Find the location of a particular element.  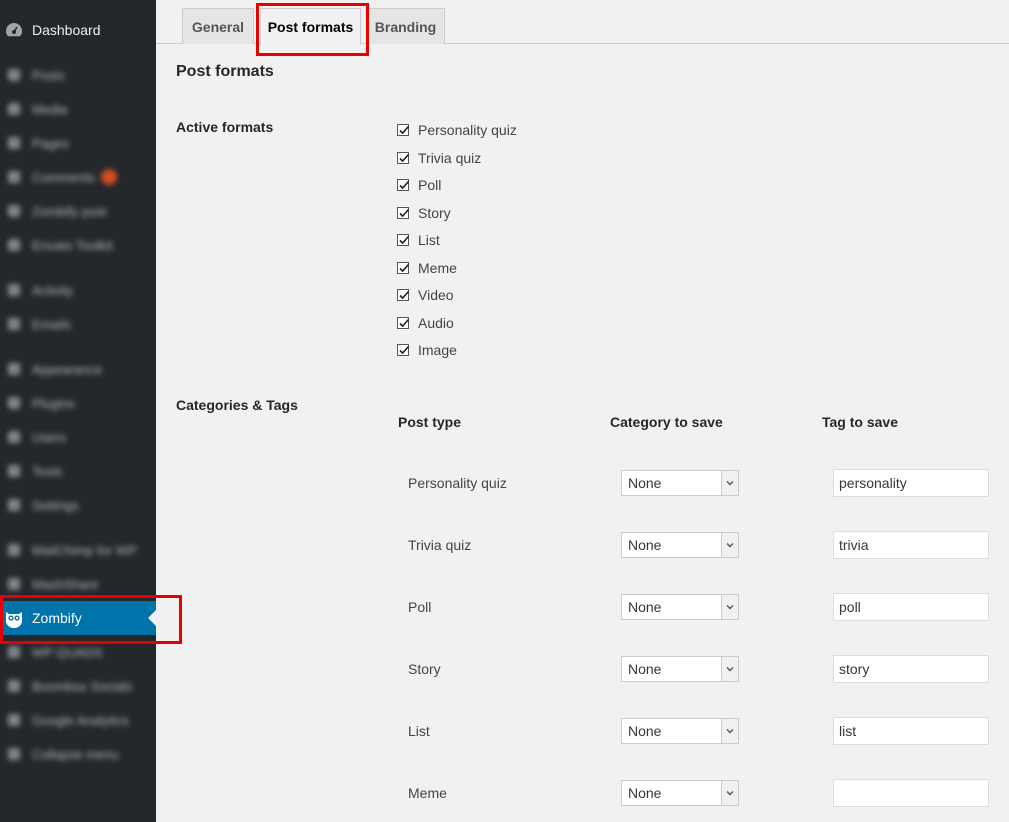

format-label: Poll is located at coordinates (430, 185).